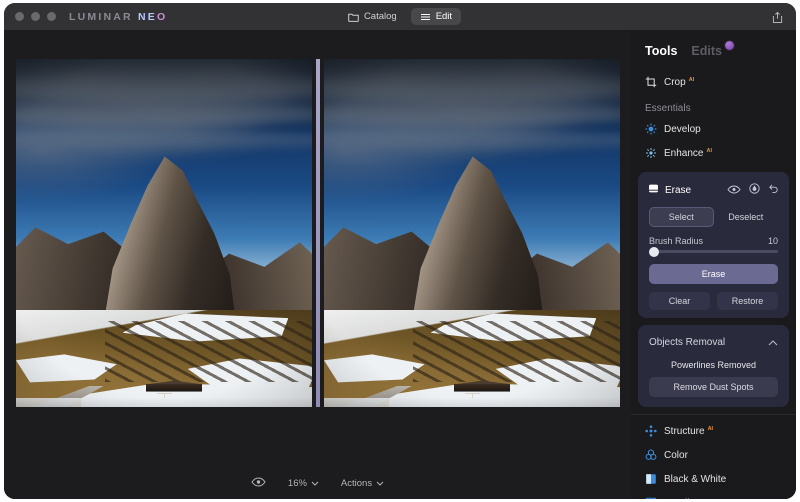 The height and width of the screenshot is (502, 800). I want to click on actions-label: Actions, so click(356, 483).